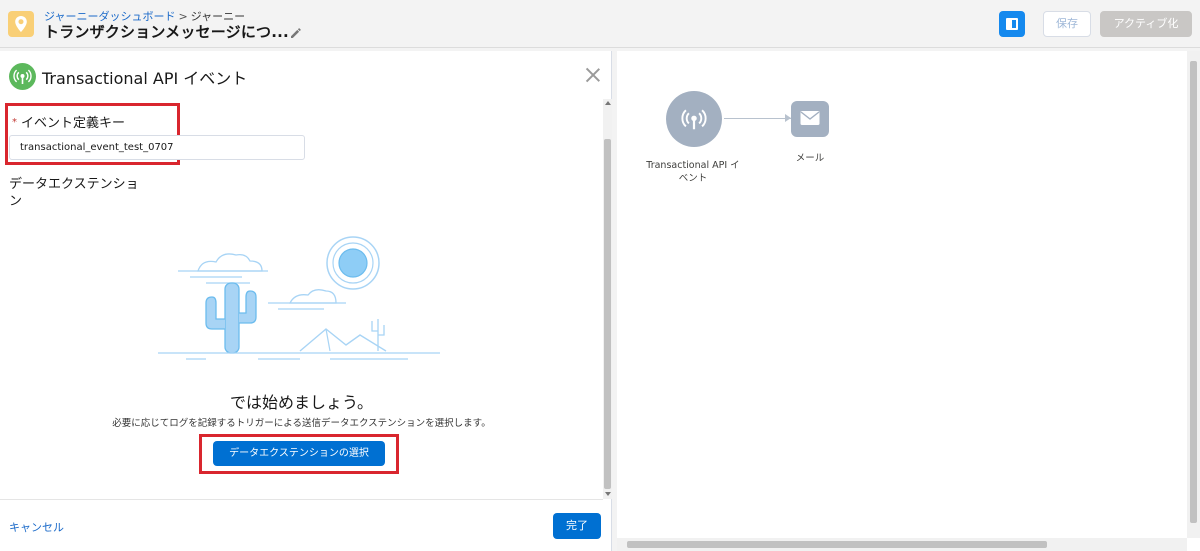 This screenshot has height=551, width=1200. Describe the element at coordinates (1146, 24) in the screenshot. I see `activate-button: アクティブ化` at that location.